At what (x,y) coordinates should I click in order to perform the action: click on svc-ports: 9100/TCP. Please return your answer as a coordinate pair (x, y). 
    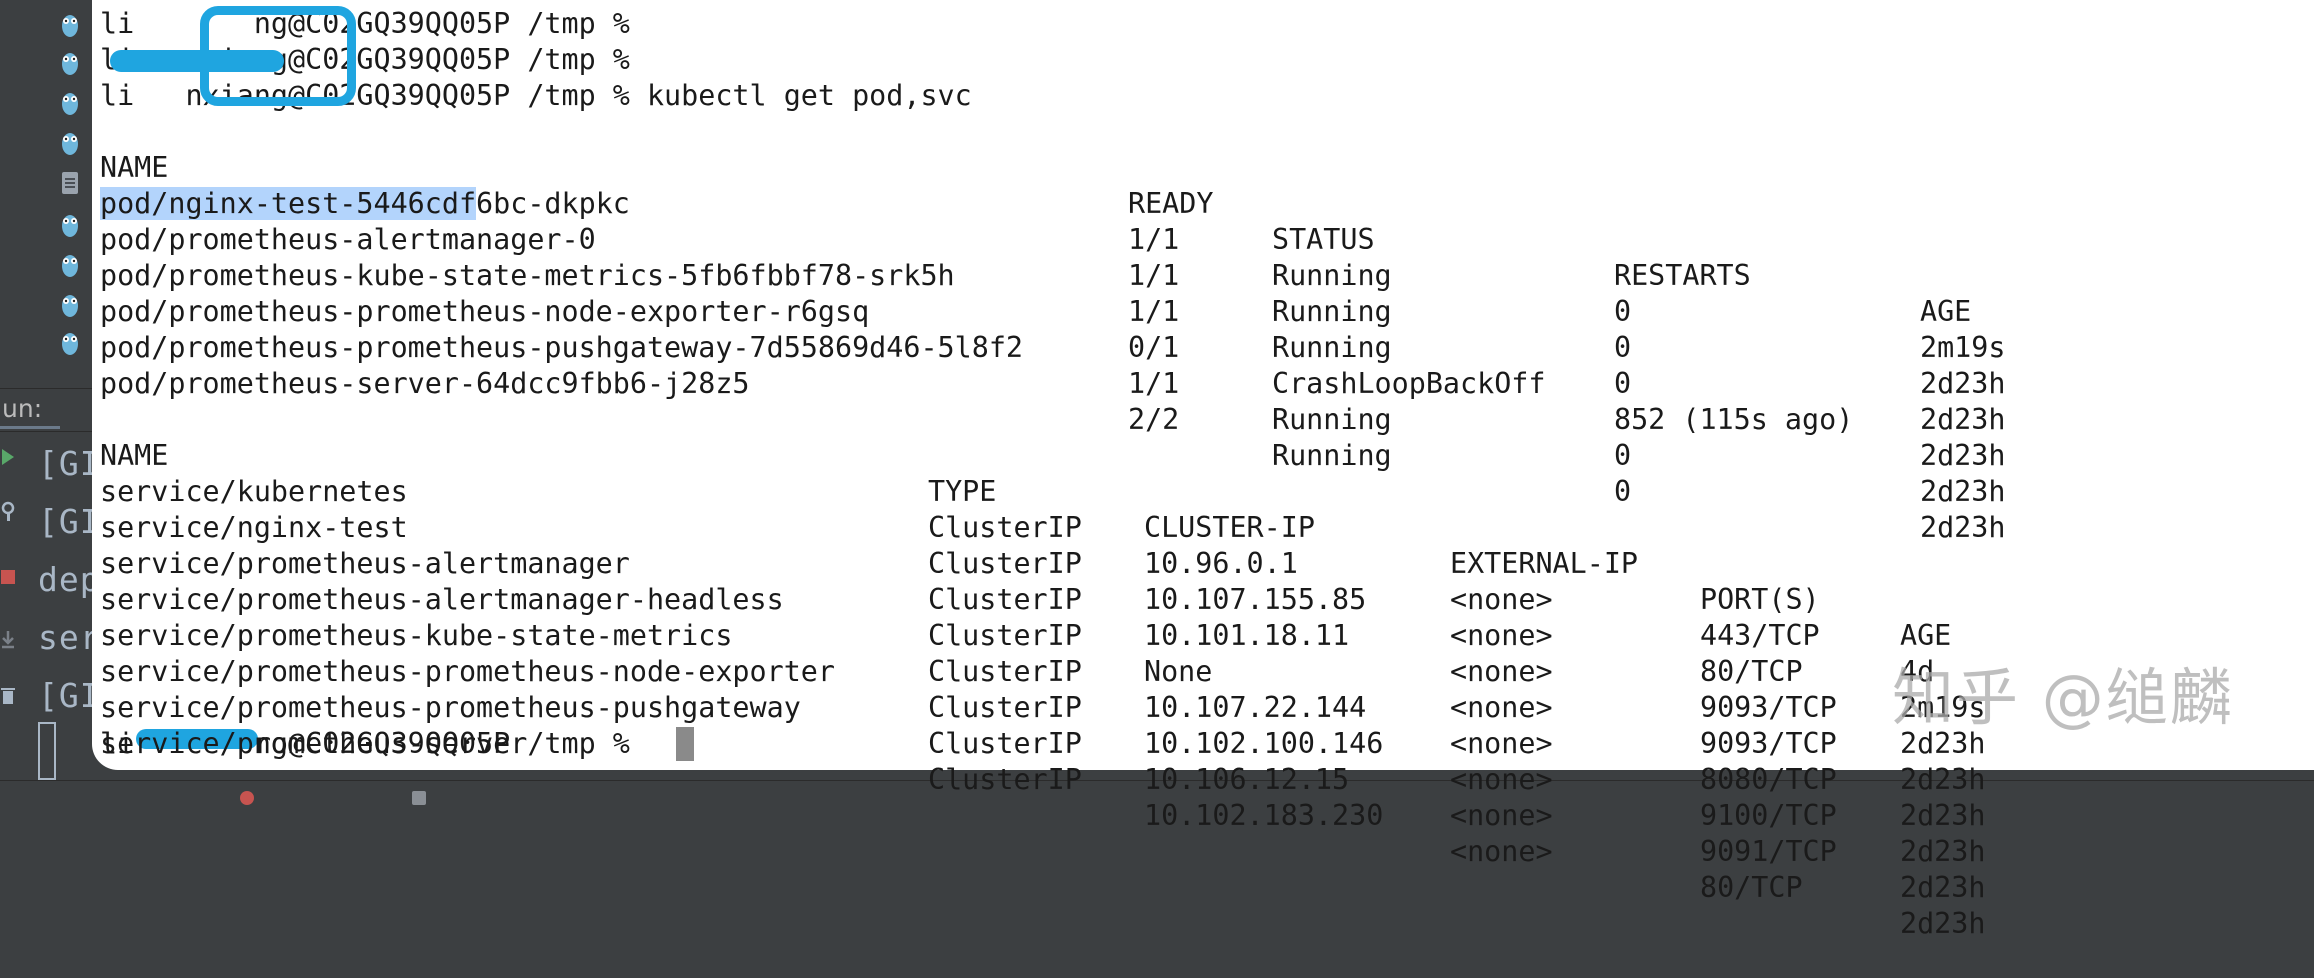
    Looking at the image, I should click on (1768, 815).